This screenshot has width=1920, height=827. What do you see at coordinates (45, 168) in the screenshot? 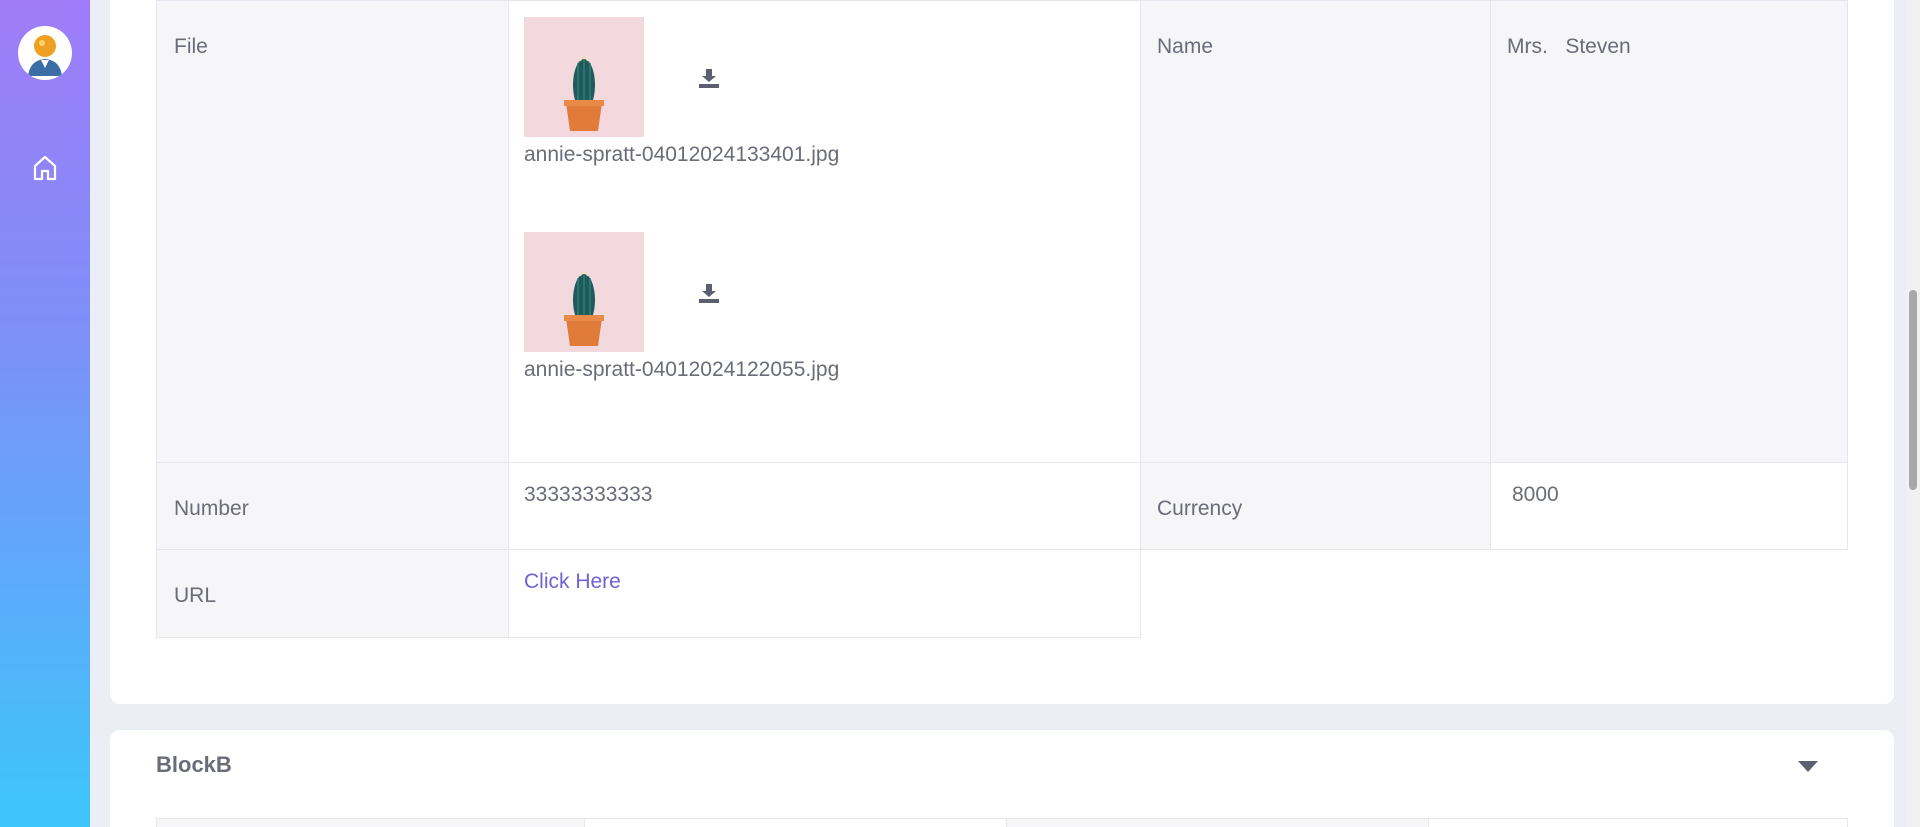
I see `home-icon` at bounding box center [45, 168].